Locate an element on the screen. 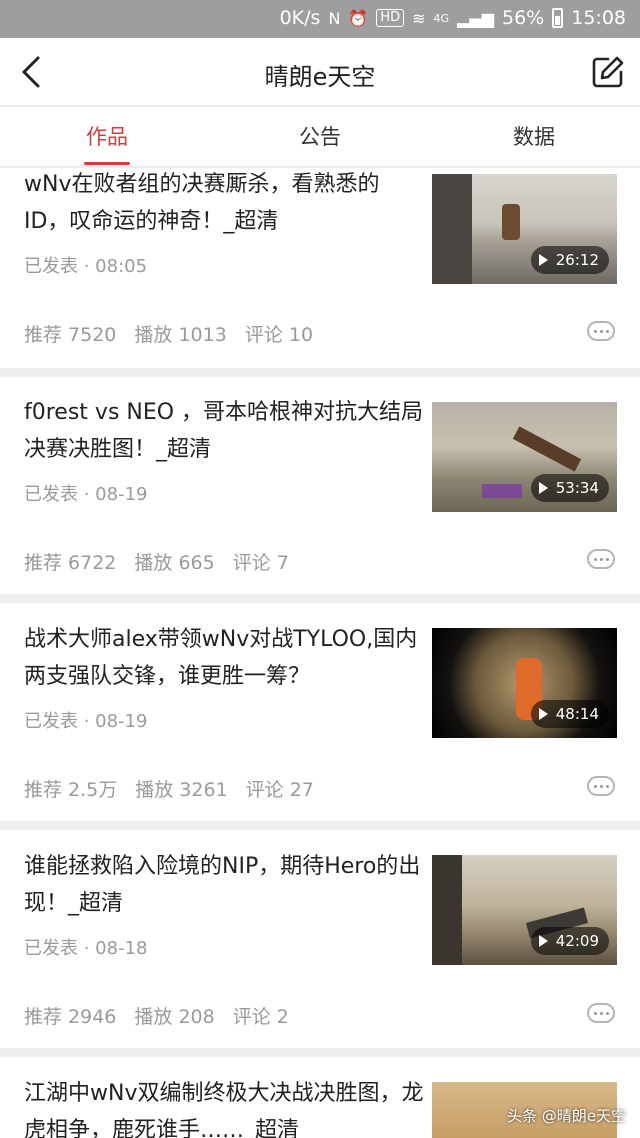  video-duration: 53:34 is located at coordinates (577, 488).